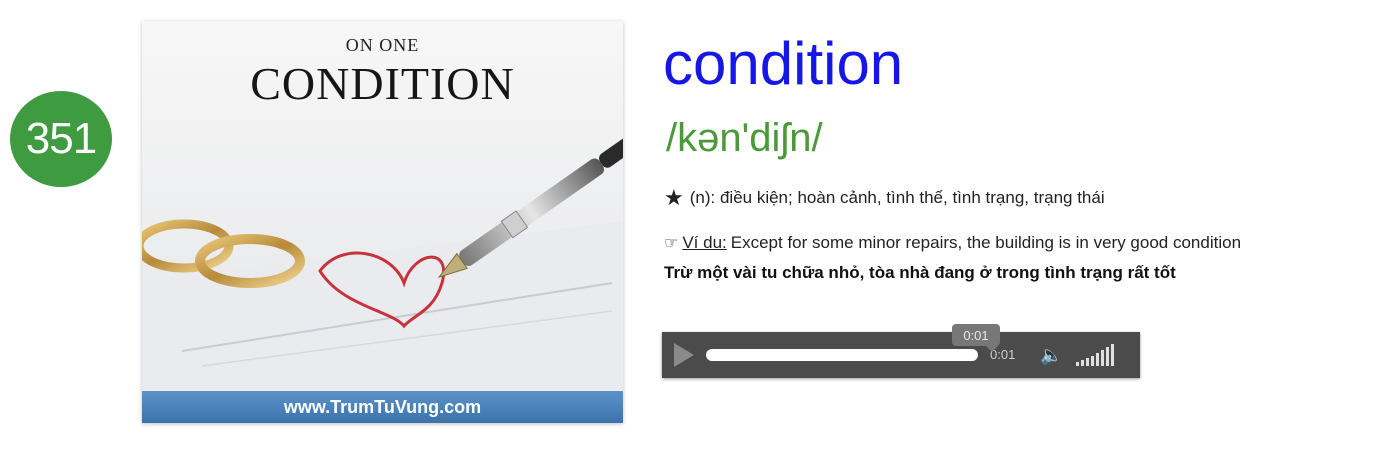 Image resolution: width=1395 pixels, height=449 pixels. What do you see at coordinates (382, 407) in the screenshot?
I see `cover-website: www.TrumTuVung.com` at bounding box center [382, 407].